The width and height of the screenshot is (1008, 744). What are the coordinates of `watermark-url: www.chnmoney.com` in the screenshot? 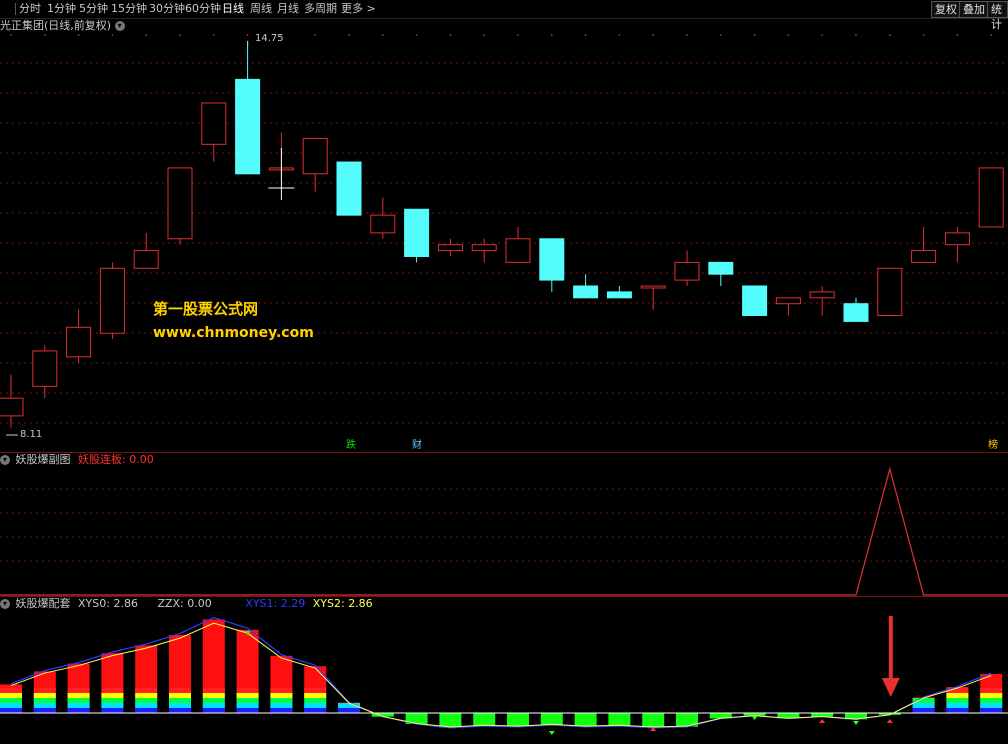 It's located at (233, 333).